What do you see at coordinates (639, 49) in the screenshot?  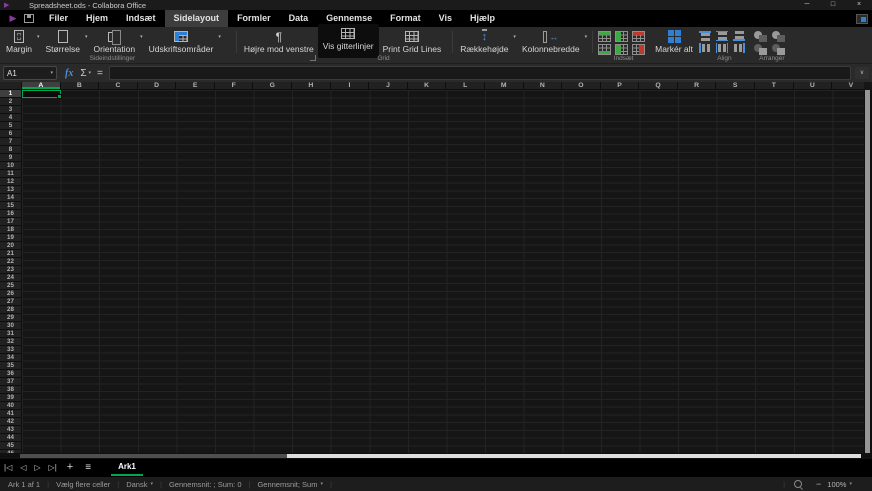 I see `delete-columns-icon` at bounding box center [639, 49].